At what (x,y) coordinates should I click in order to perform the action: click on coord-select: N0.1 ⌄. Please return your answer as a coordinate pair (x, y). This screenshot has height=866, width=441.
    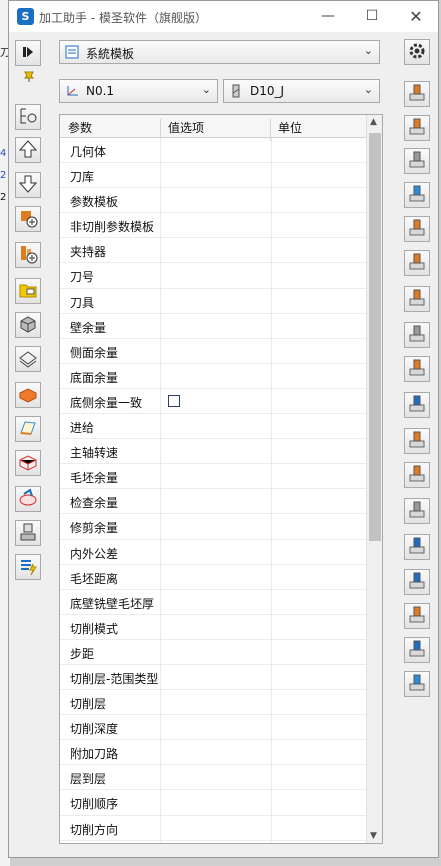
    Looking at the image, I should click on (138, 91).